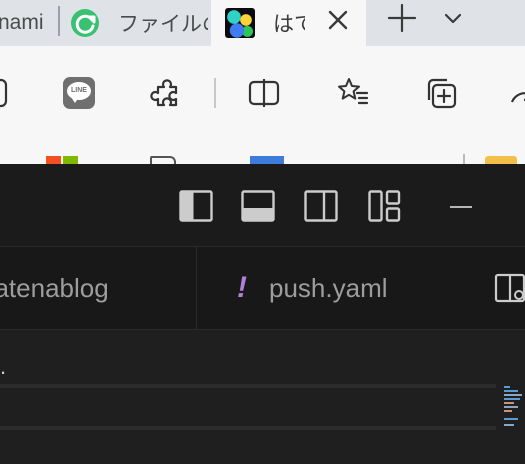 This screenshot has width=525, height=464. Describe the element at coordinates (163, 160) in the screenshot. I see `document-icon` at that location.